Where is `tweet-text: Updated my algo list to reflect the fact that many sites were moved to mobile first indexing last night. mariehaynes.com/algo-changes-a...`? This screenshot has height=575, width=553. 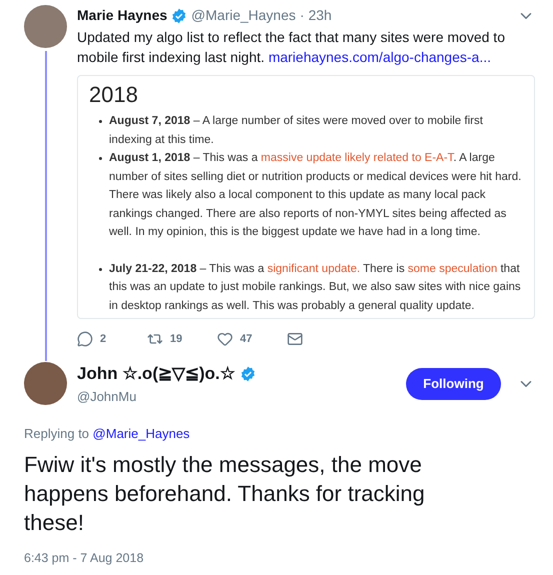 tweet-text: Updated my algo list to reflect the fact that many sites were moved to mobile first indexing last night. mariehaynes.com/algo-changes-a... is located at coordinates (291, 47).